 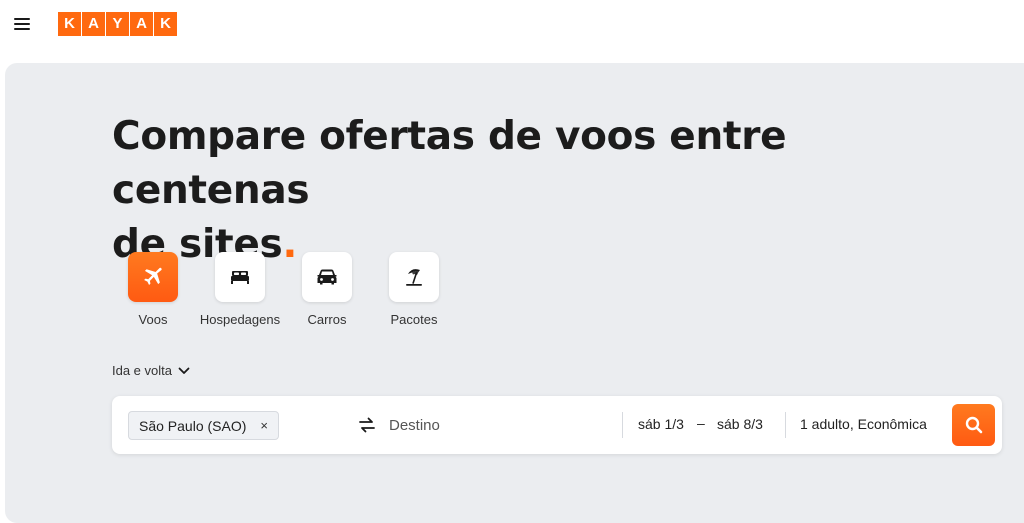 What do you see at coordinates (193, 425) in the screenshot?
I see `origin-value: São Paulo (SAO)` at bounding box center [193, 425].